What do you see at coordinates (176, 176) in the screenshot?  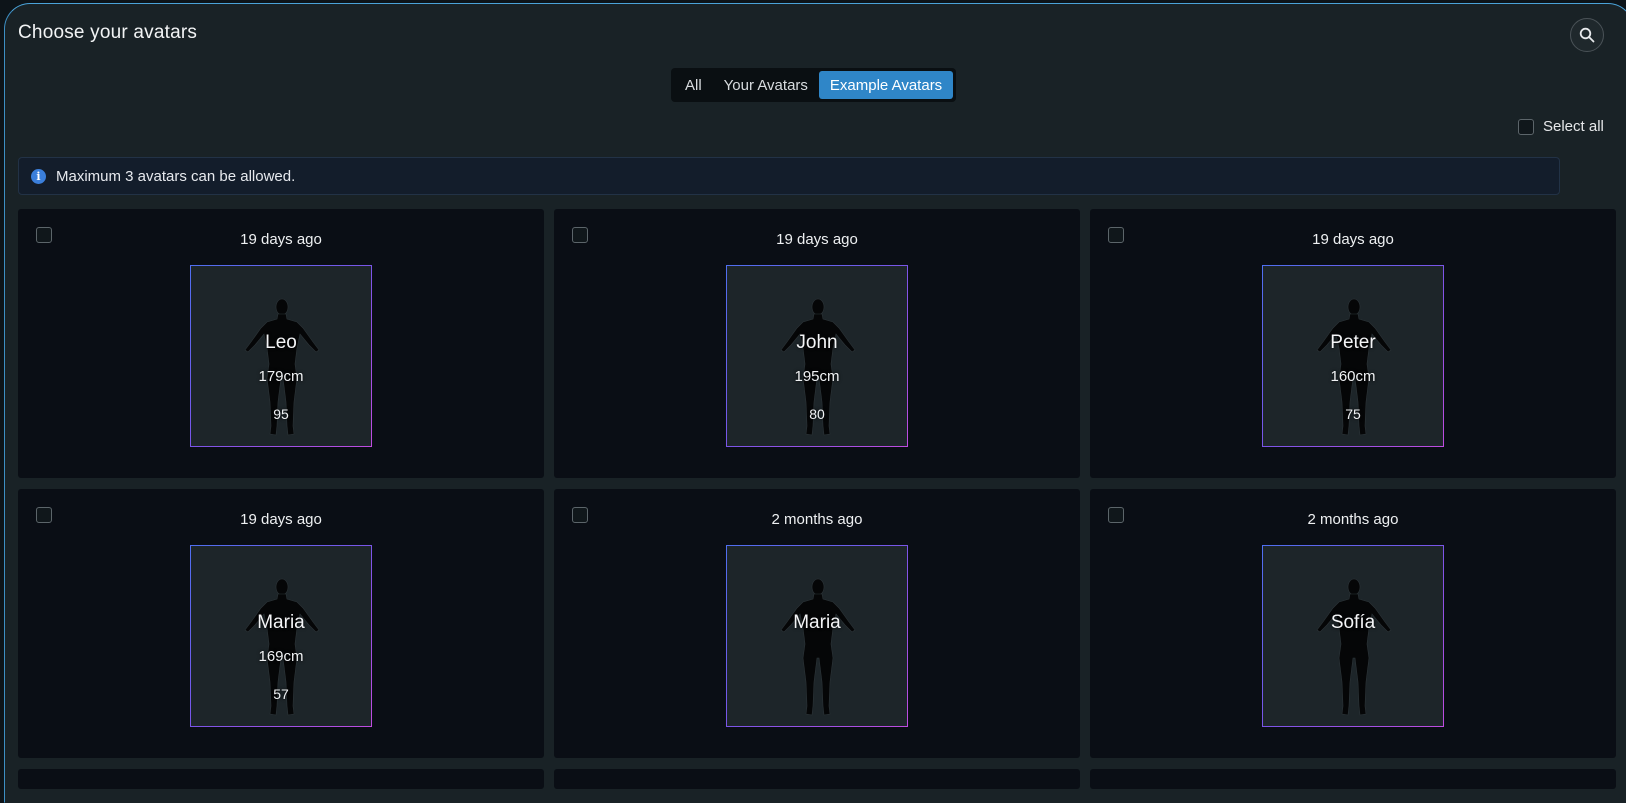 I see `info-alert-text: Maximum 3 avatars can be allowed.` at bounding box center [176, 176].